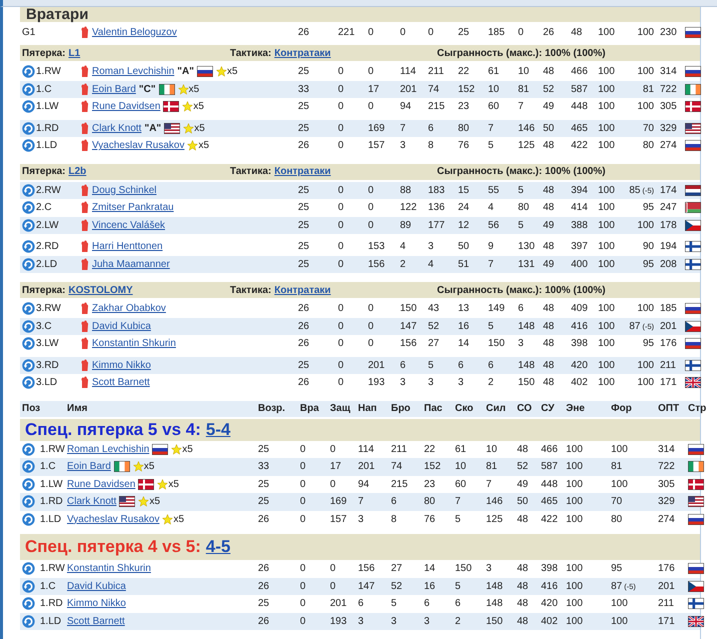 The width and height of the screenshot is (717, 639). Describe the element at coordinates (464, 208) in the screenshot. I see `table-cell-text: 24` at that location.